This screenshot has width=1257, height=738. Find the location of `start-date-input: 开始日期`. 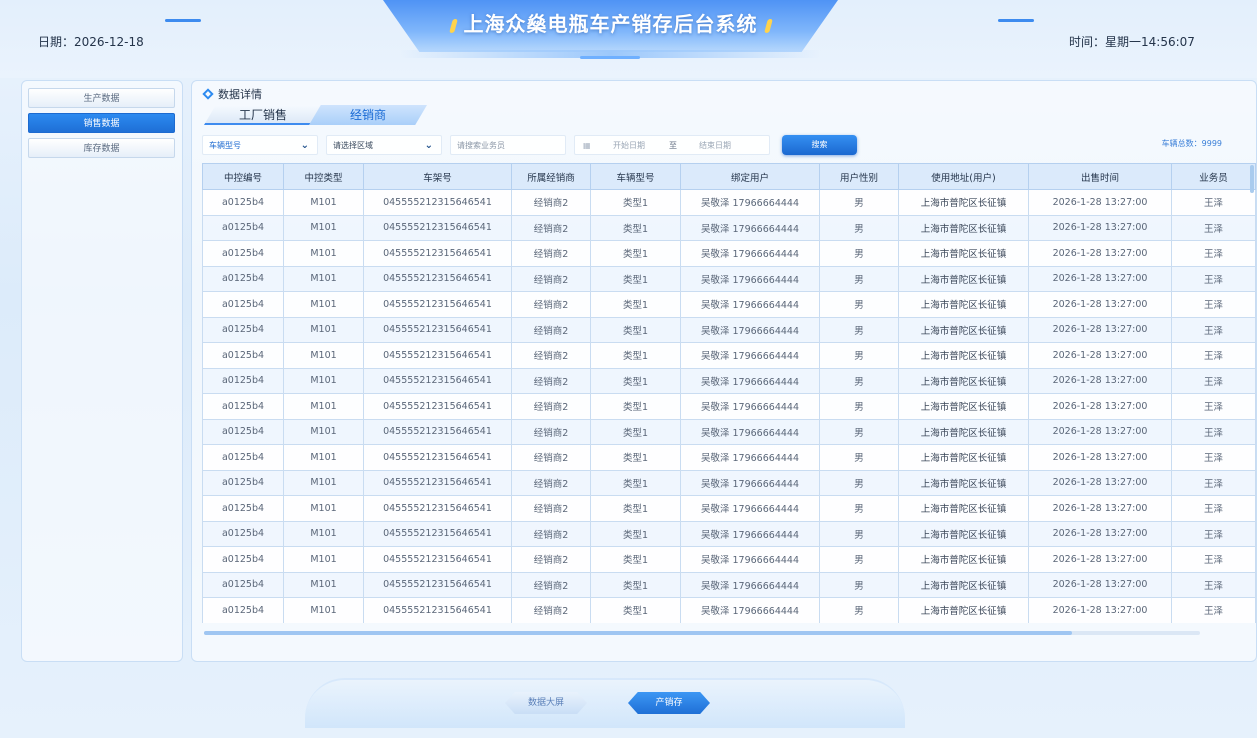

start-date-input: 开始日期 is located at coordinates (629, 146).